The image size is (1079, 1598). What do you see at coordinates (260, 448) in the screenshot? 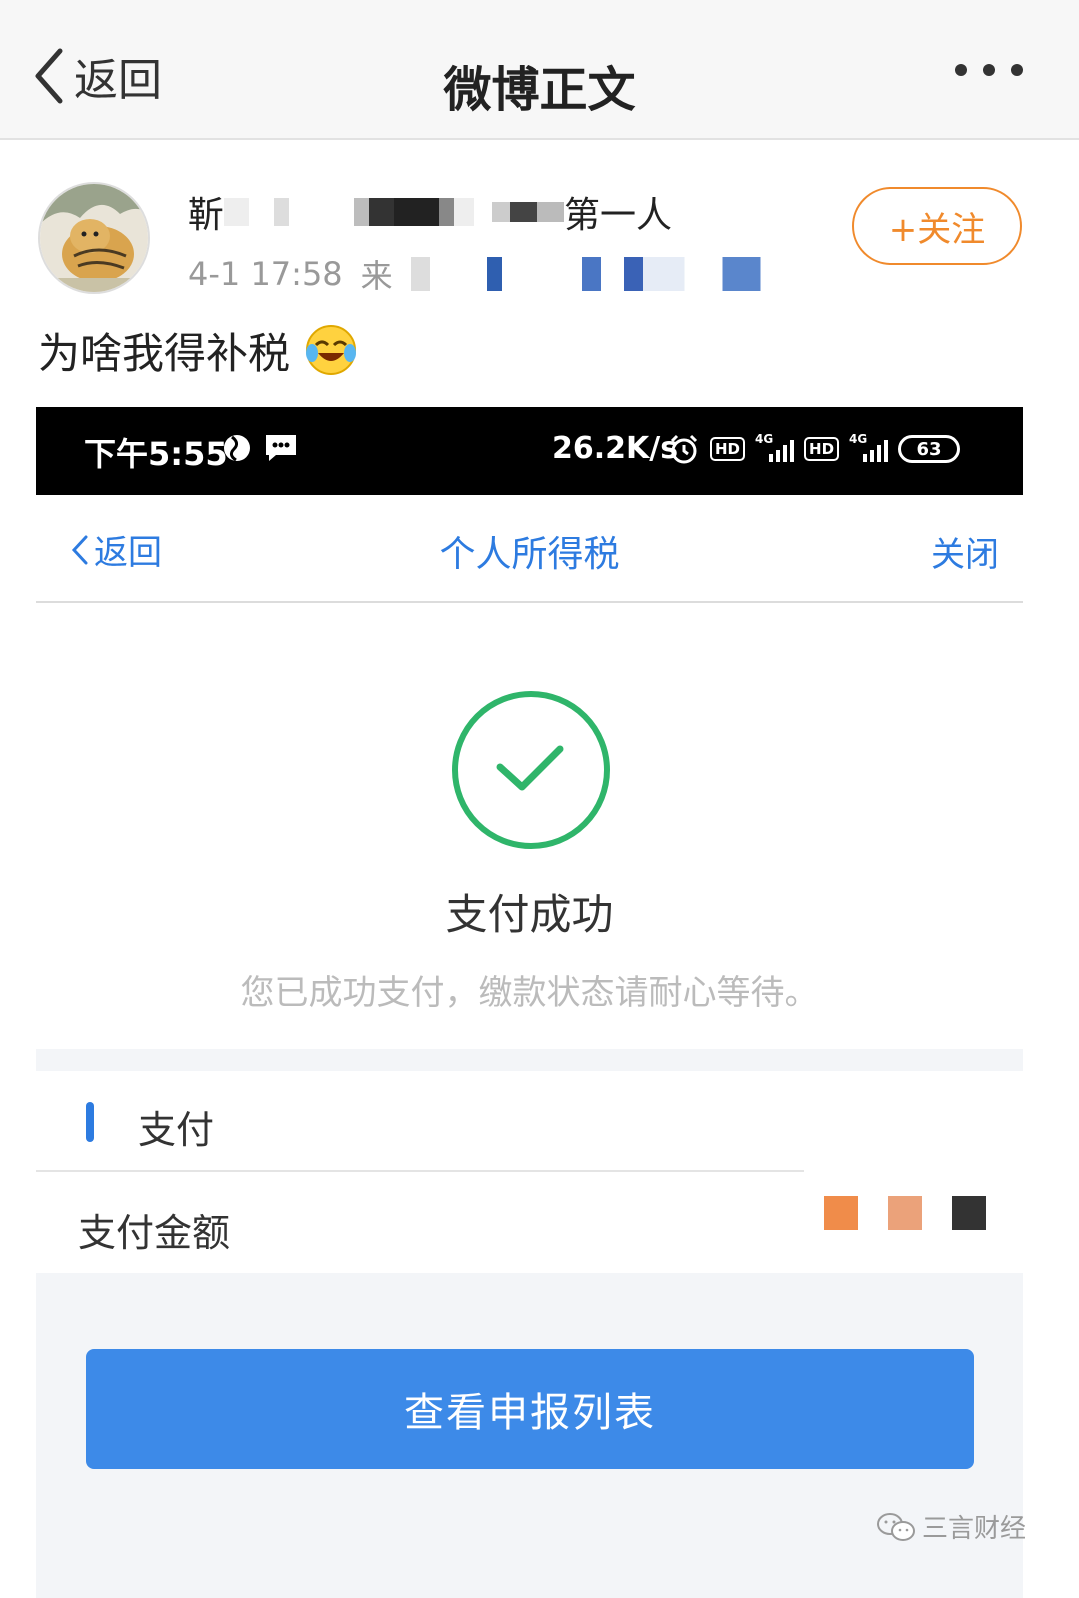
I see `status-left-icons` at bounding box center [260, 448].